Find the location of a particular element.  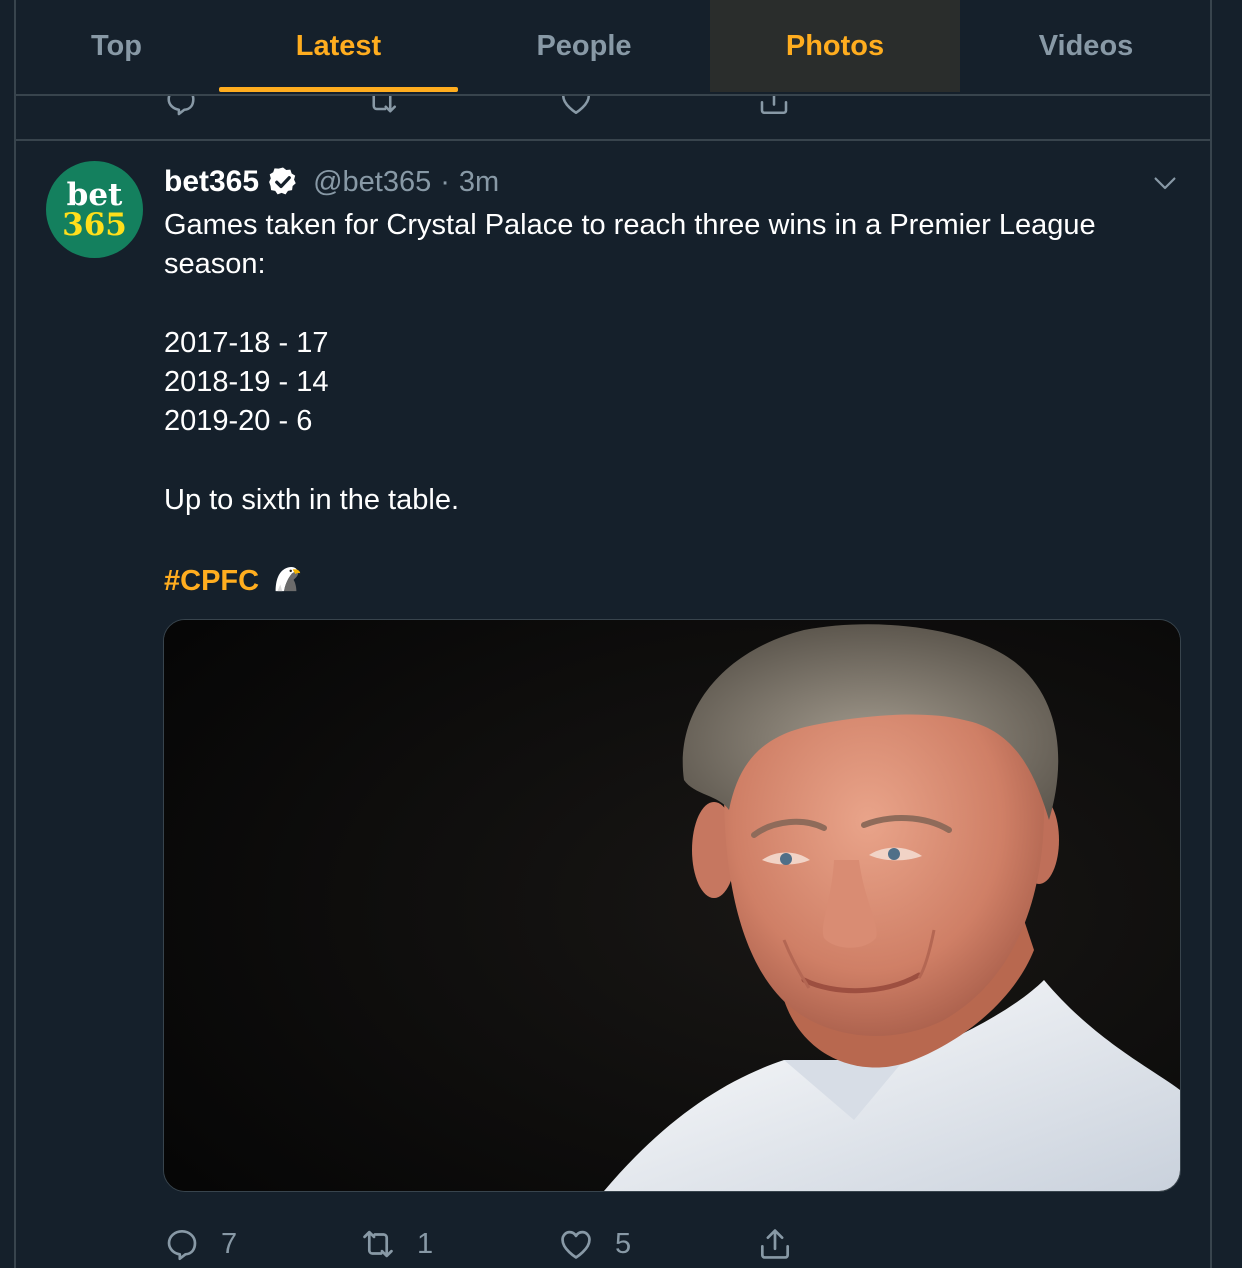

tab-videos: Videos is located at coordinates (1086, 46).